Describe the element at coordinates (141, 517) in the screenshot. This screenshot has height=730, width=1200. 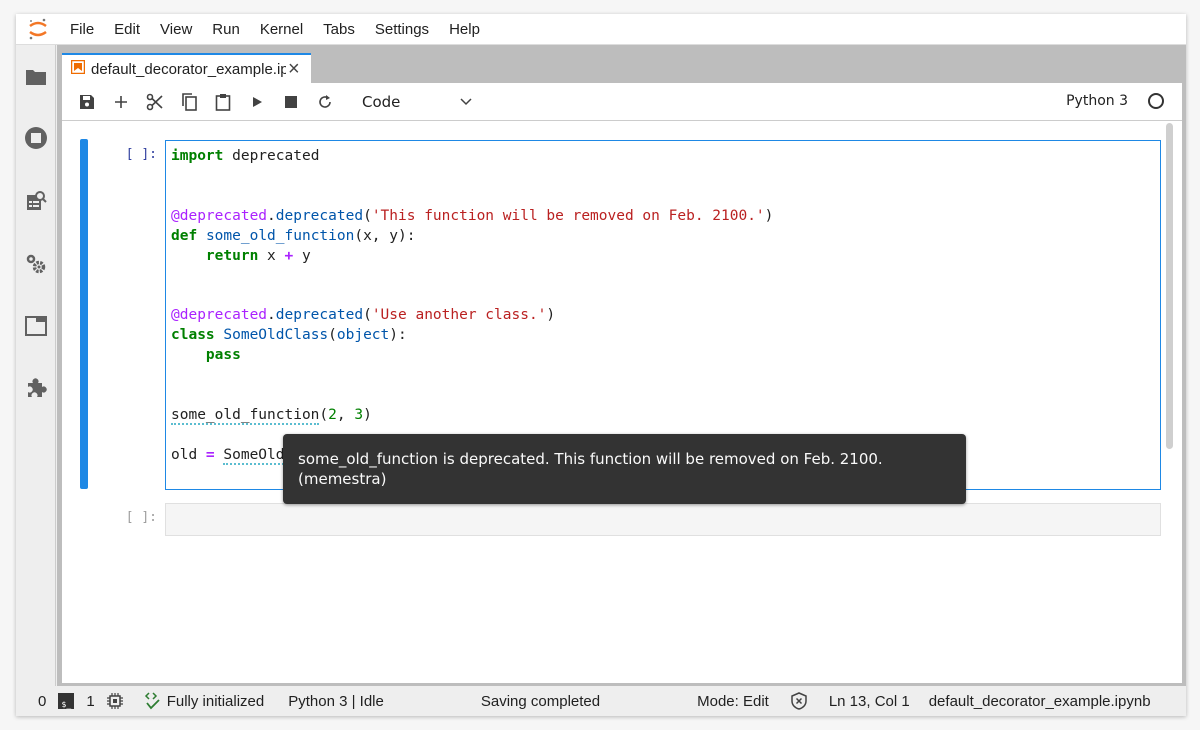
I see `empty-cell-prompt: [ ]:` at that location.